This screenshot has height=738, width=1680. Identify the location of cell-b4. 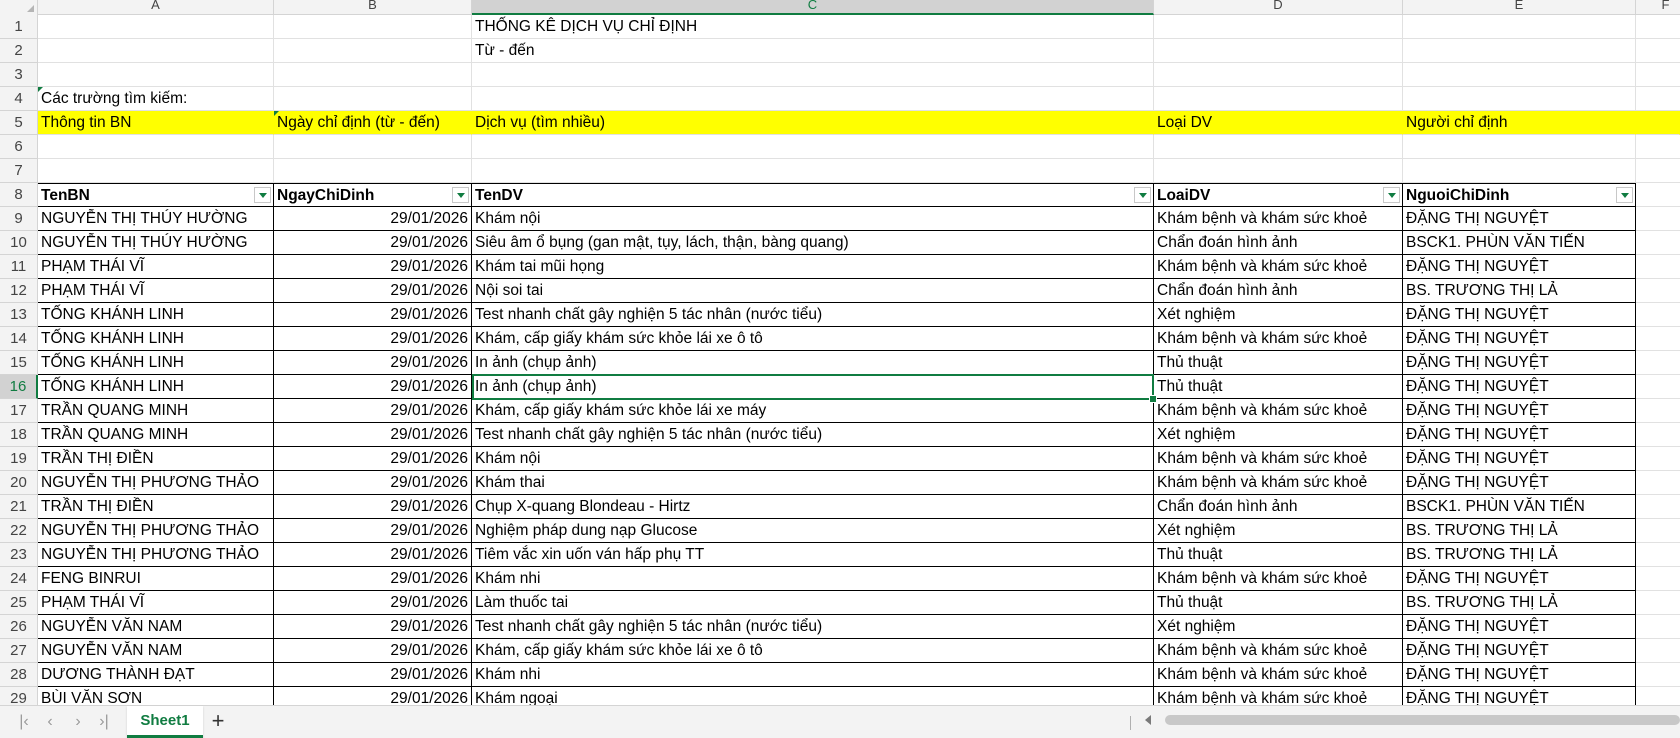
(373, 99).